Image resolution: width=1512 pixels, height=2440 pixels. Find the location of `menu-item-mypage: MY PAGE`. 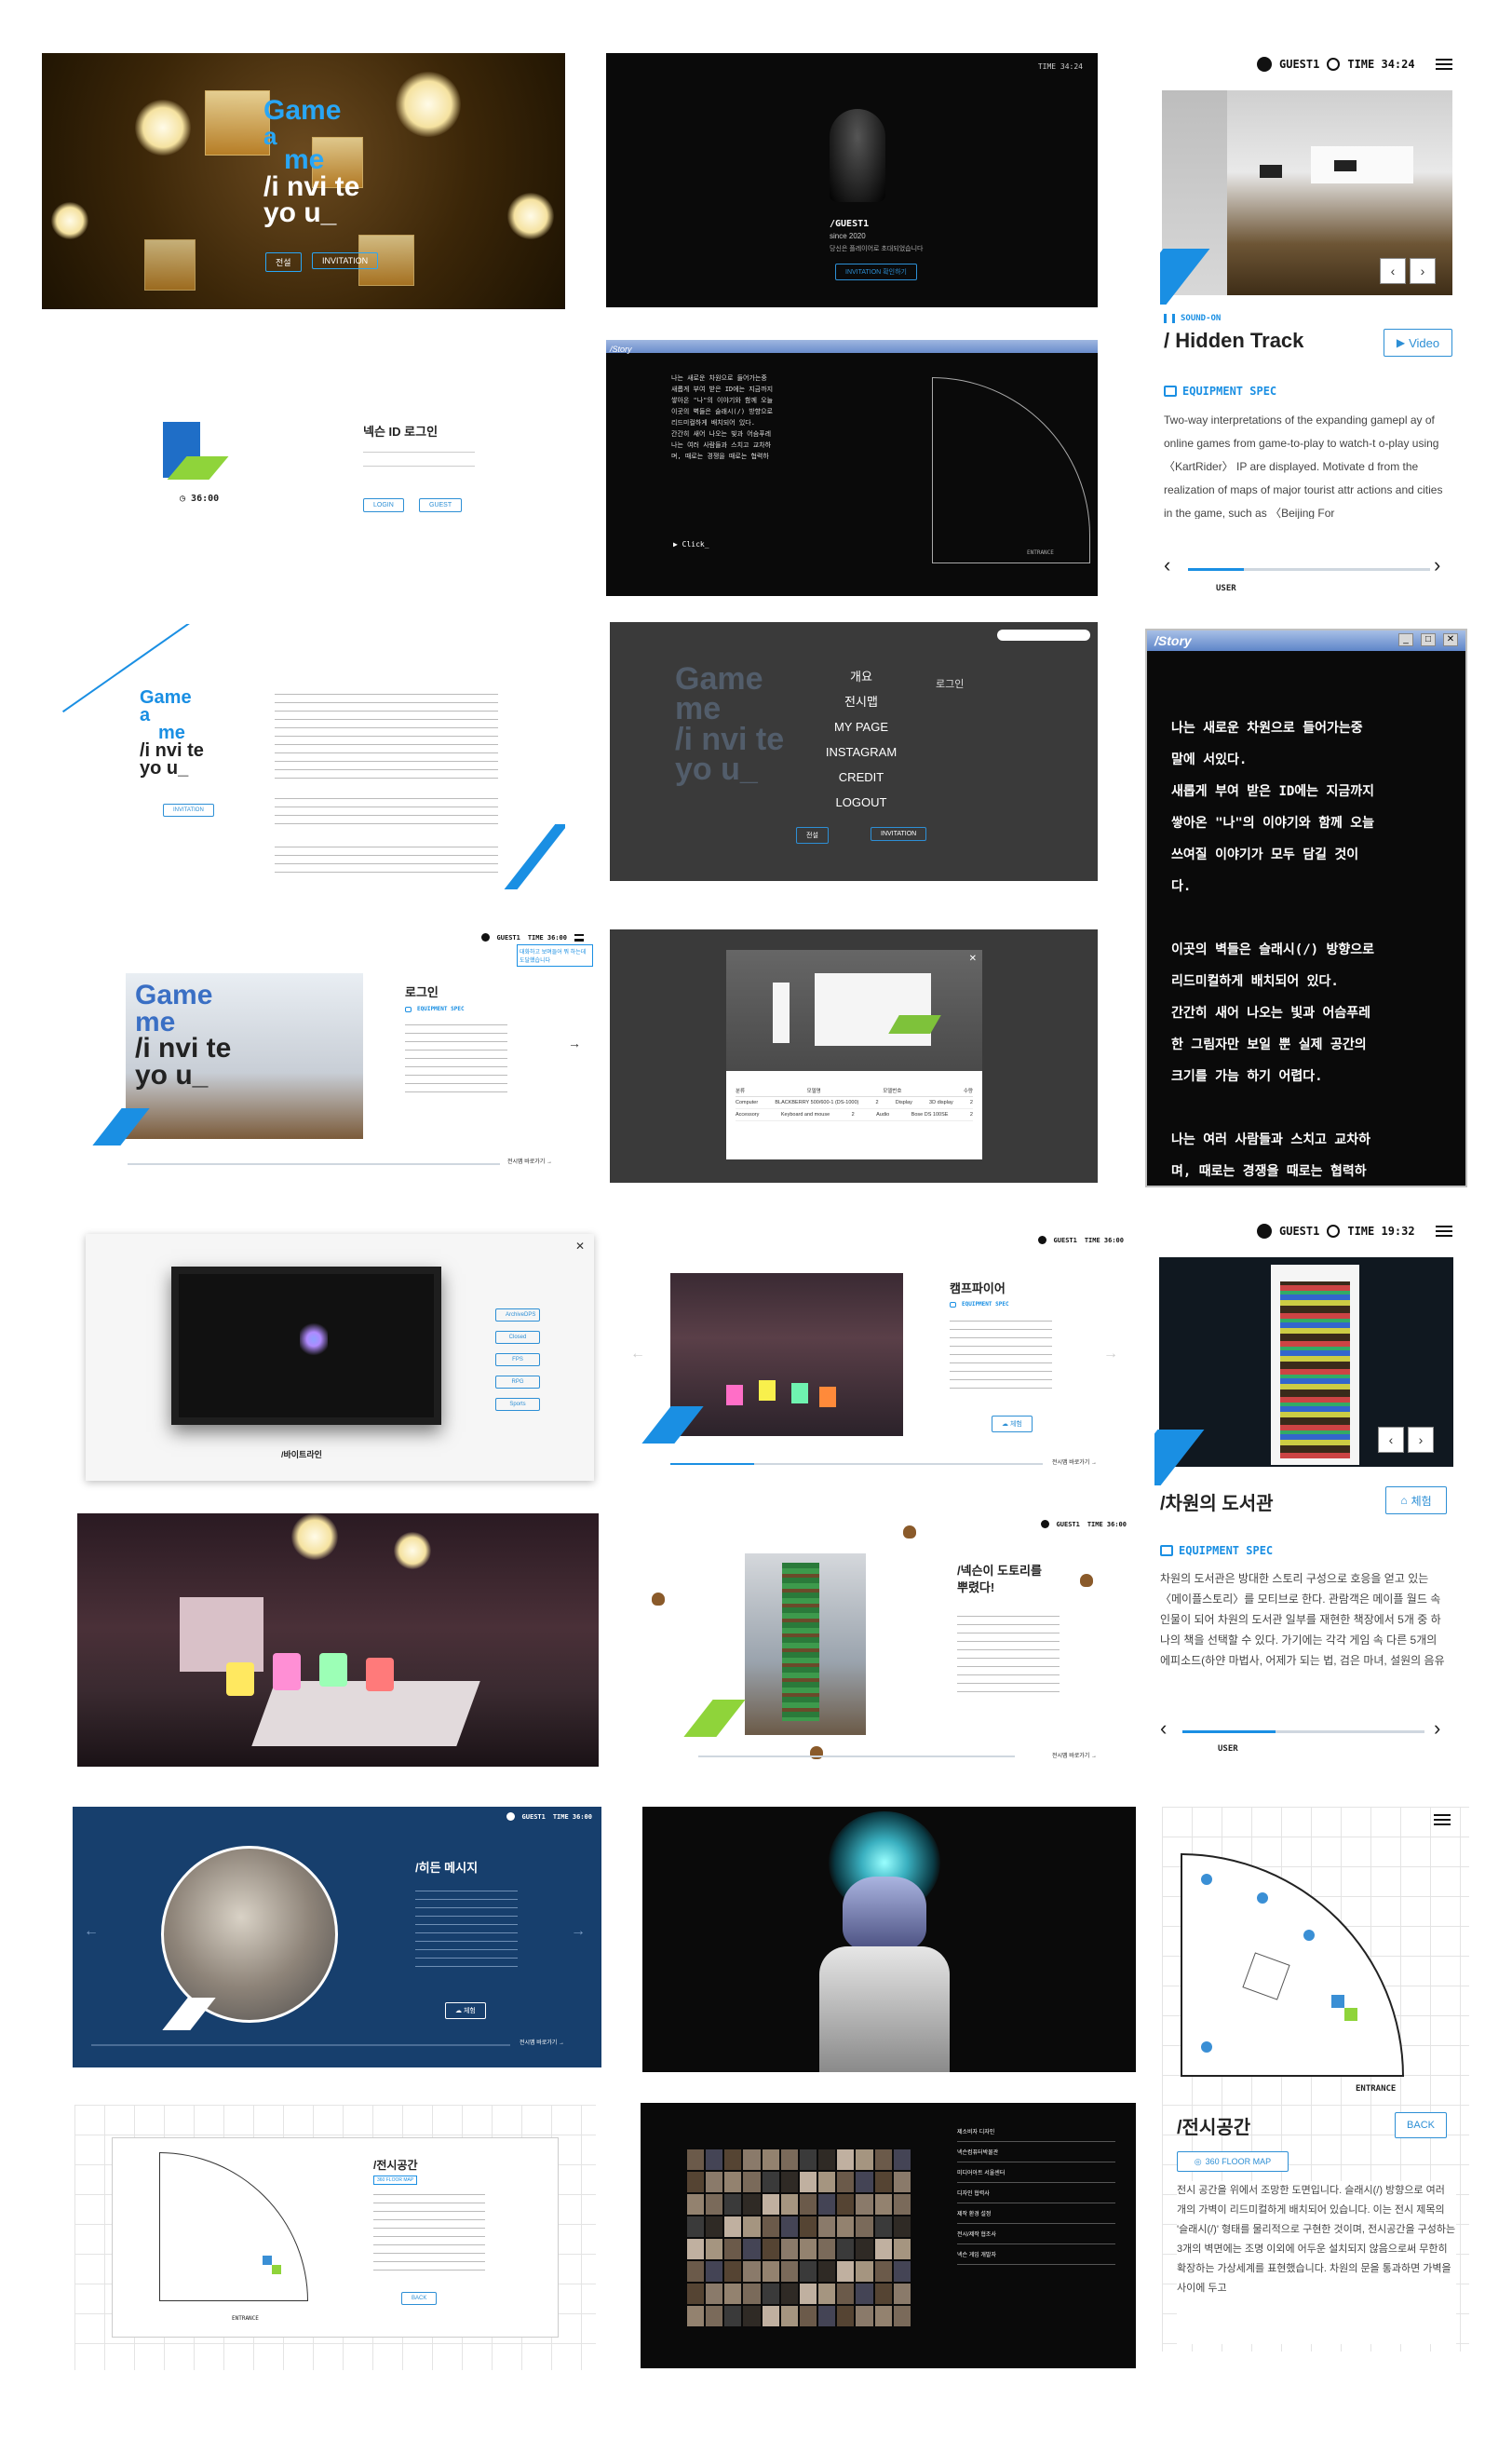

menu-item-mypage: MY PAGE is located at coordinates (861, 726).